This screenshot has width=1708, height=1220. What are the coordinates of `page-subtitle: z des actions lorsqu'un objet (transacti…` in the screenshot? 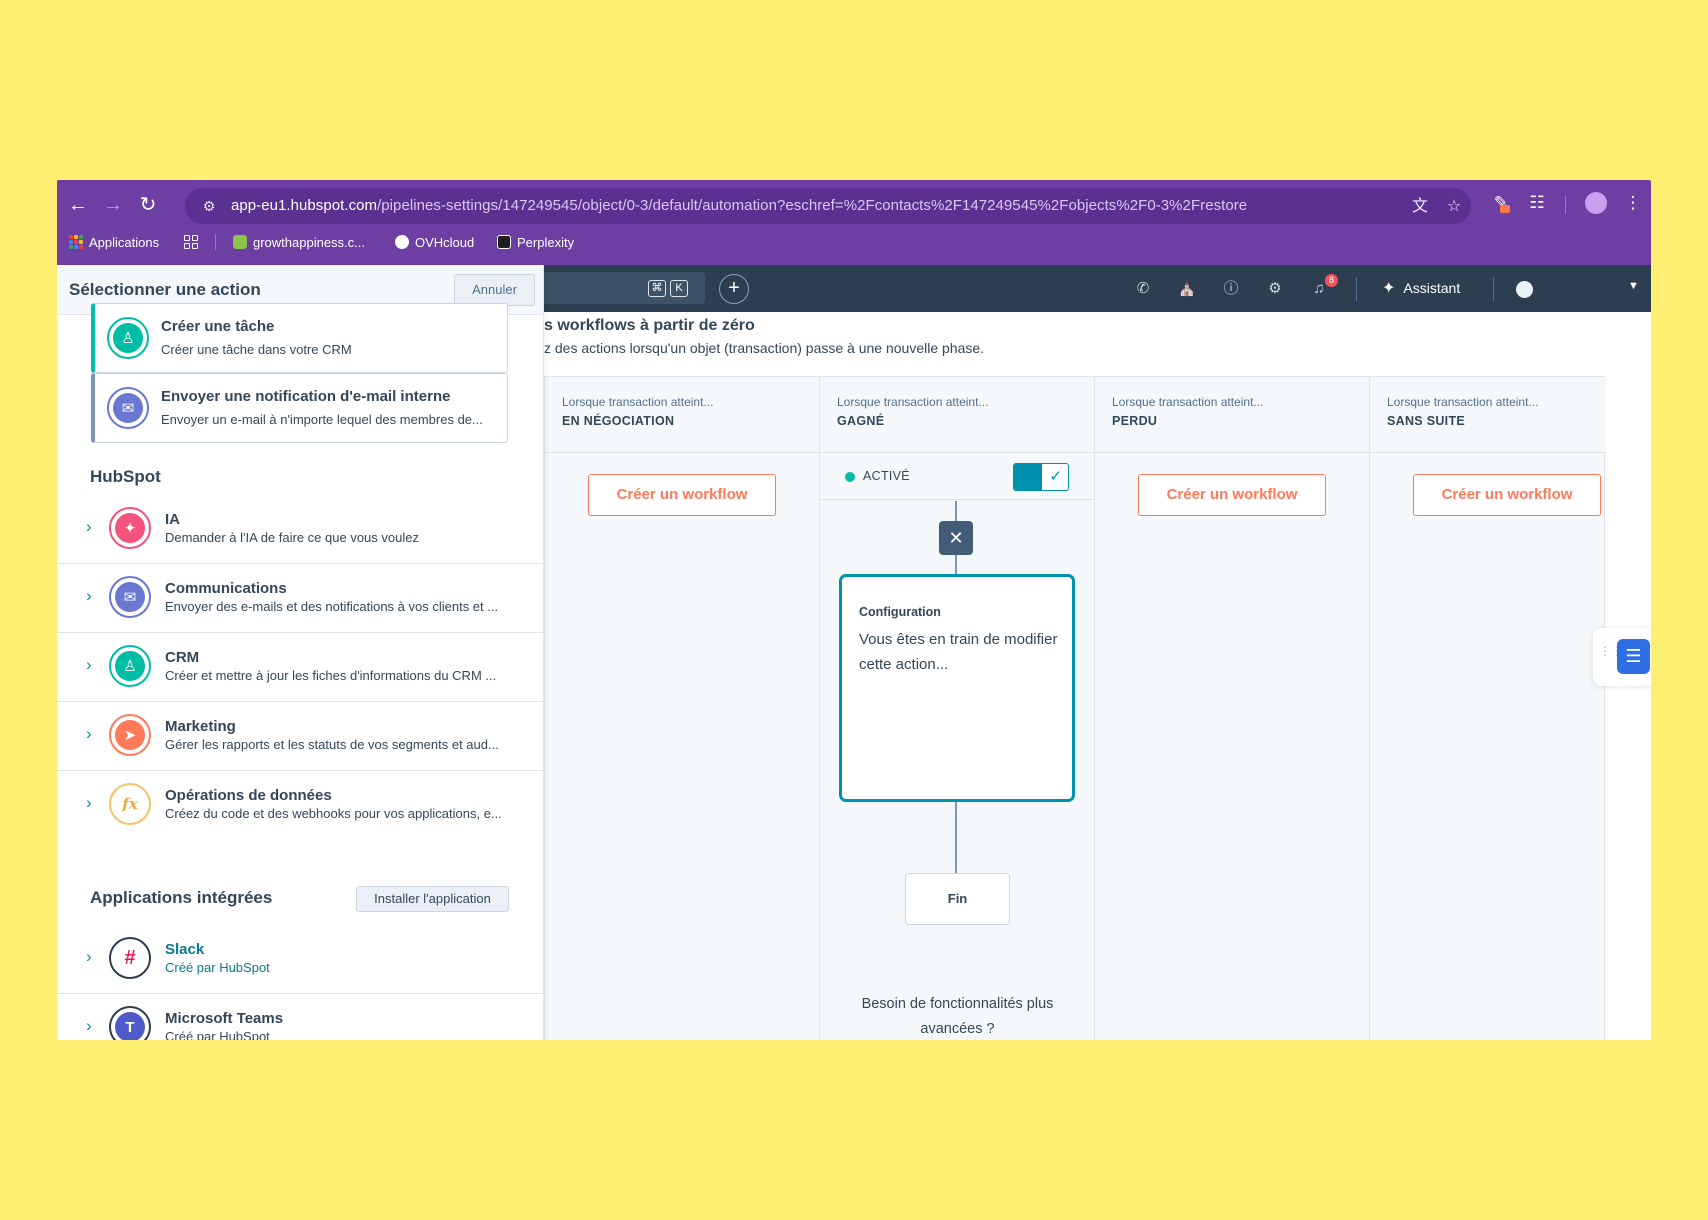 It's located at (764, 348).